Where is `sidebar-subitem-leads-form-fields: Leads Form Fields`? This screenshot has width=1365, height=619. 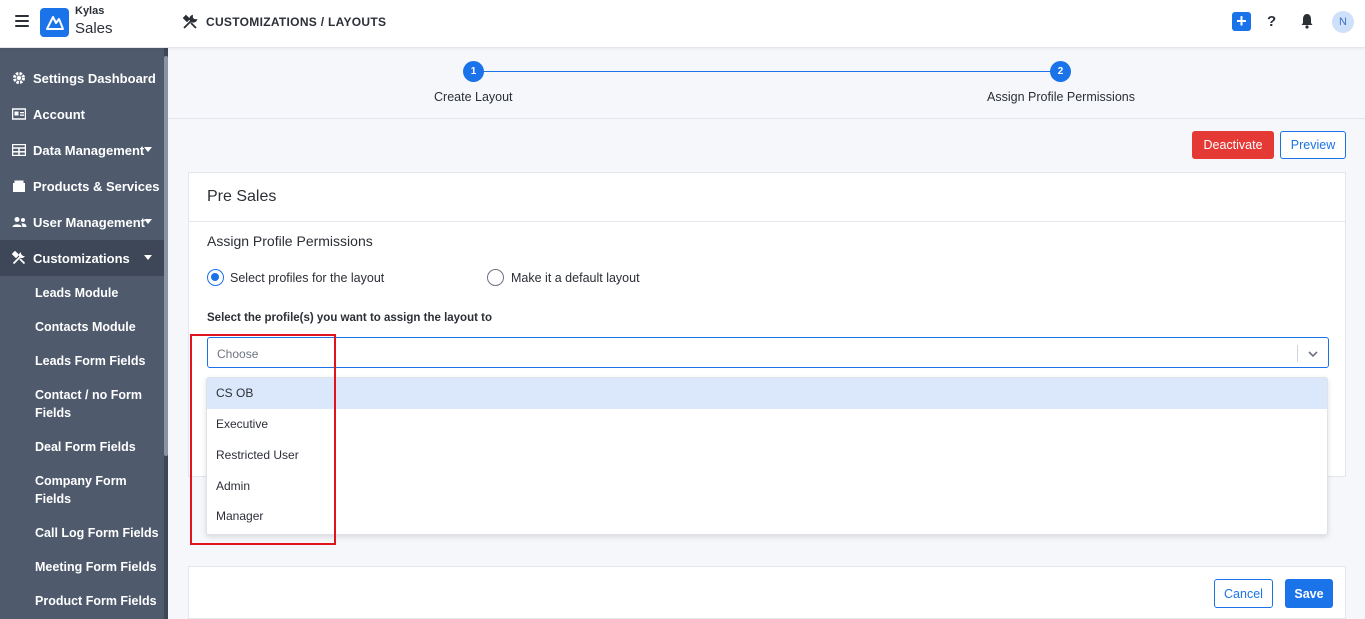 sidebar-subitem-leads-form-fields: Leads Form Fields is located at coordinates (97, 361).